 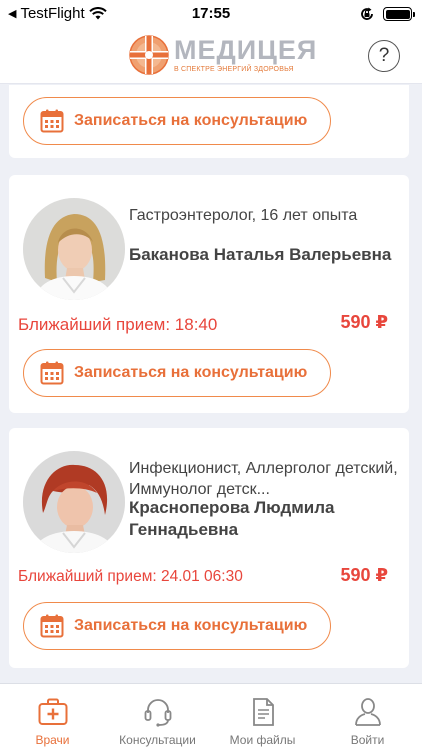 What do you see at coordinates (260, 254) in the screenshot?
I see `doctor-name: Баканова Наталья Валерьевна` at bounding box center [260, 254].